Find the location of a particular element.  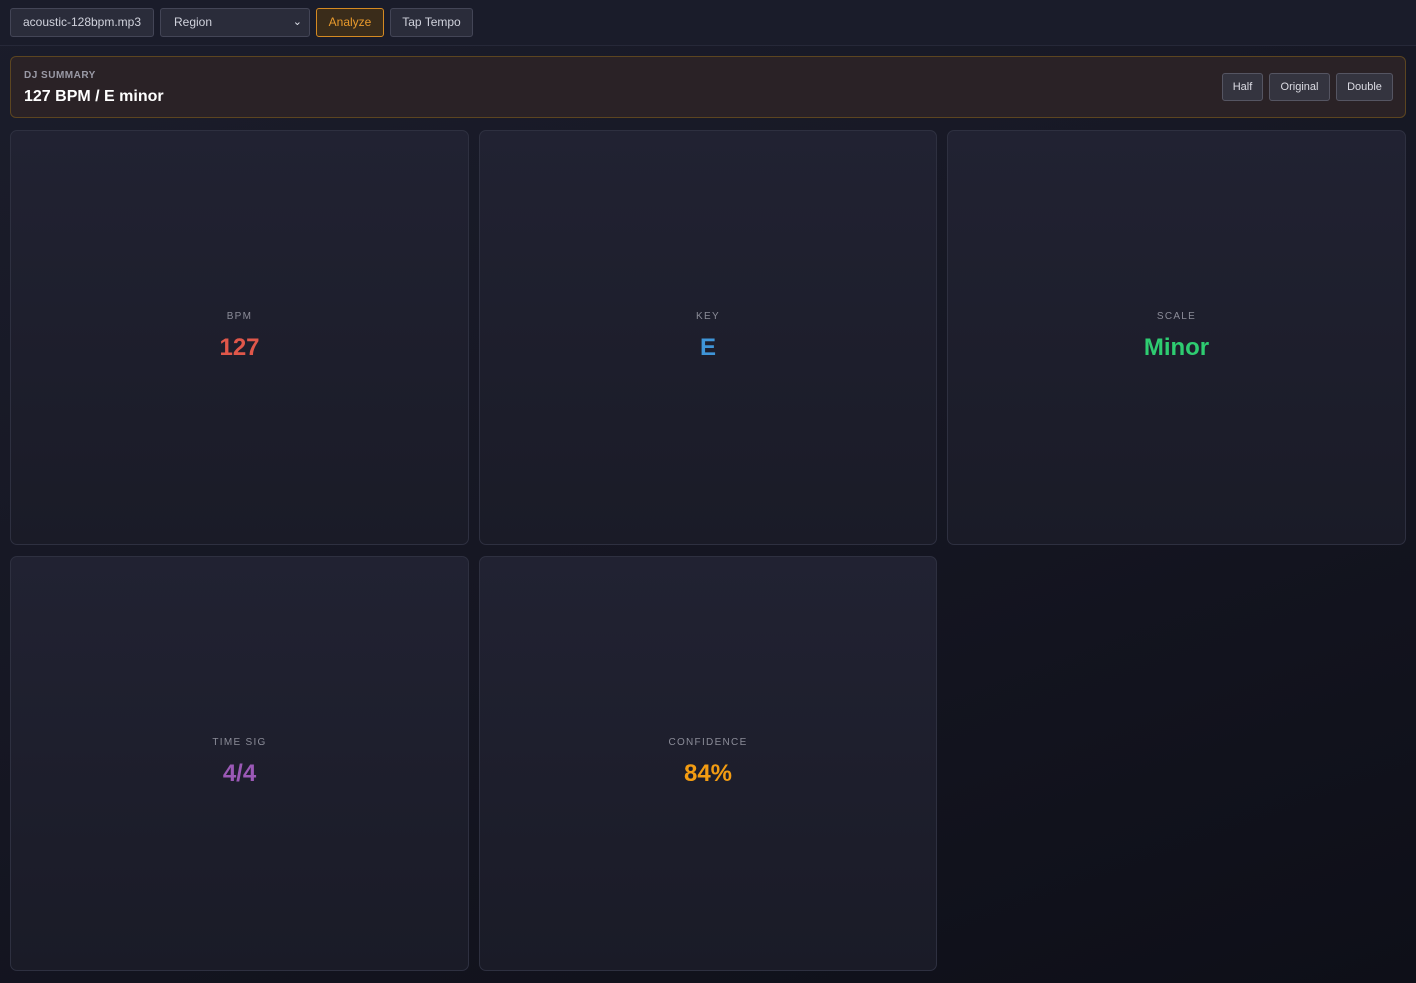

scale-value: Minor is located at coordinates (1176, 347).